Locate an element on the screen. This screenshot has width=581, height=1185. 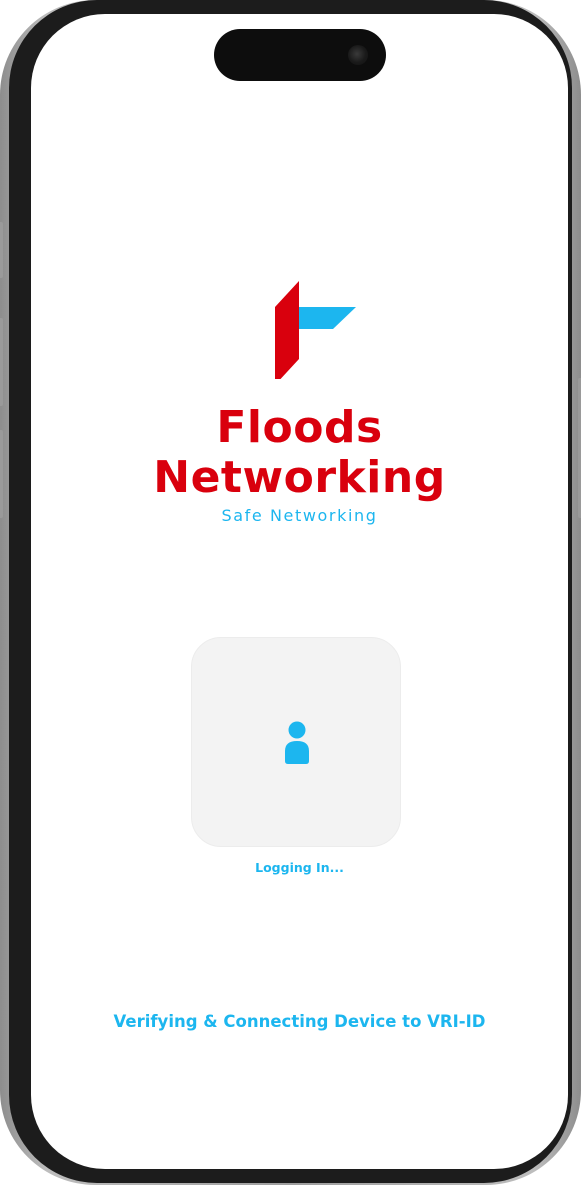
floods-networking-logo-icon is located at coordinates (315, 330).